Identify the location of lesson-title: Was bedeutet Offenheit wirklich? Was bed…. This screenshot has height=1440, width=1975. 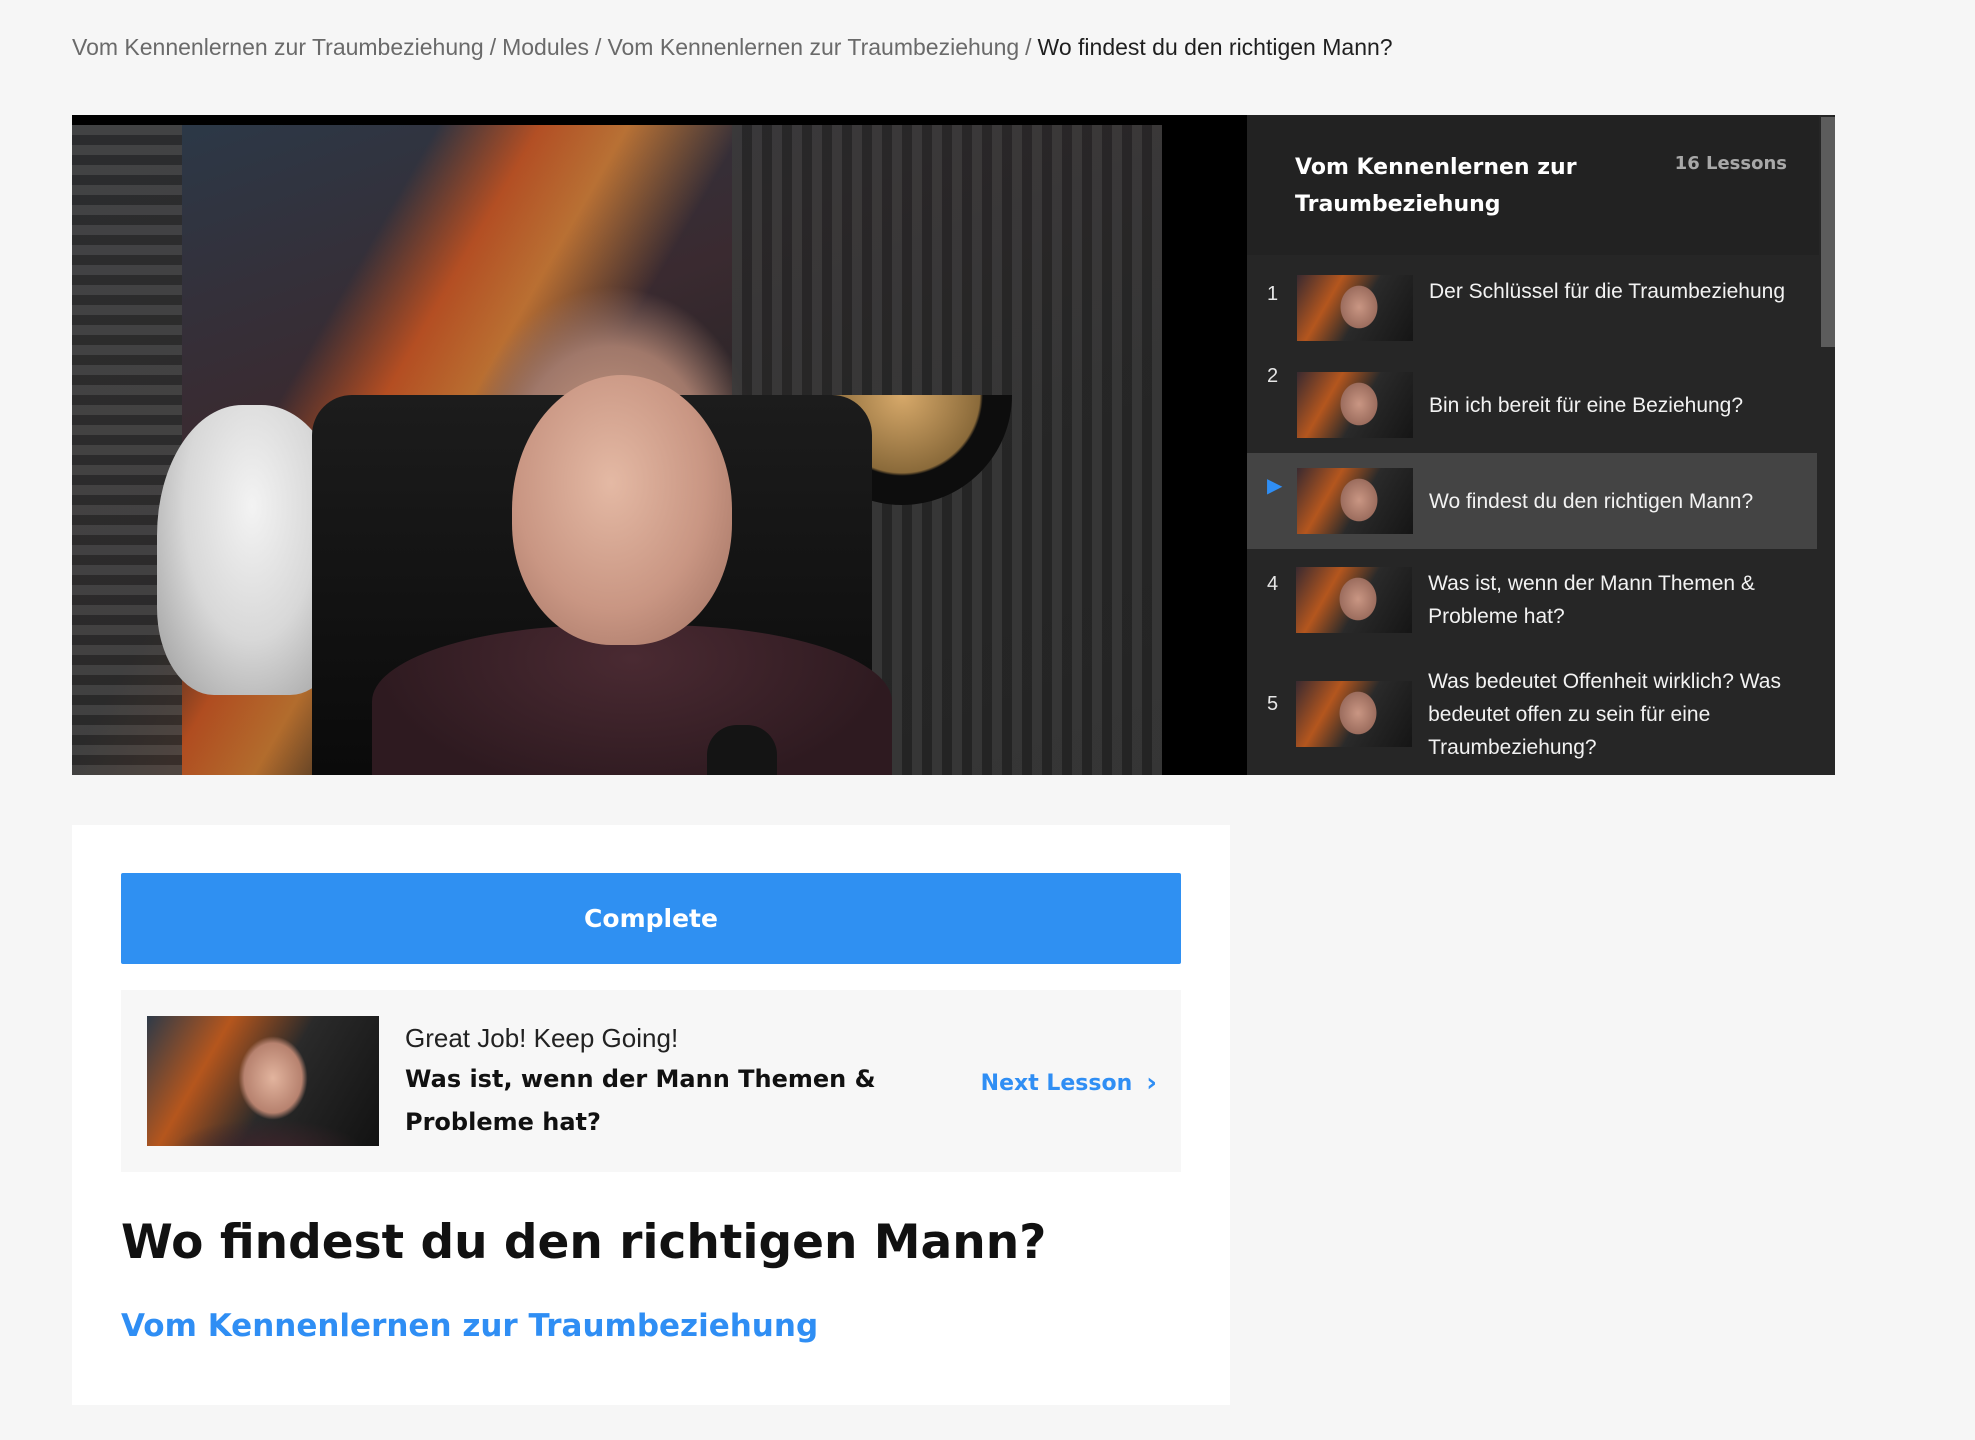
(1604, 714).